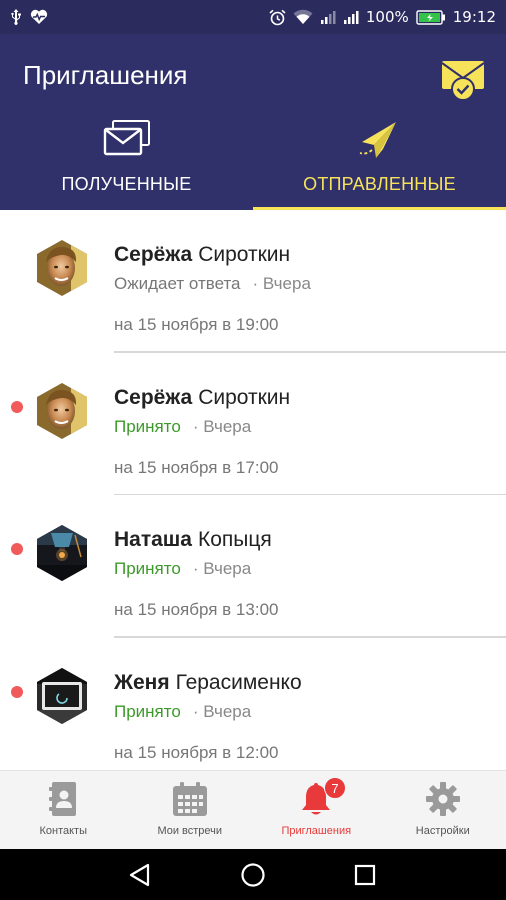 The width and height of the screenshot is (506, 900). What do you see at coordinates (238, 682) in the screenshot?
I see `contact-last-name: Герасименко` at bounding box center [238, 682].